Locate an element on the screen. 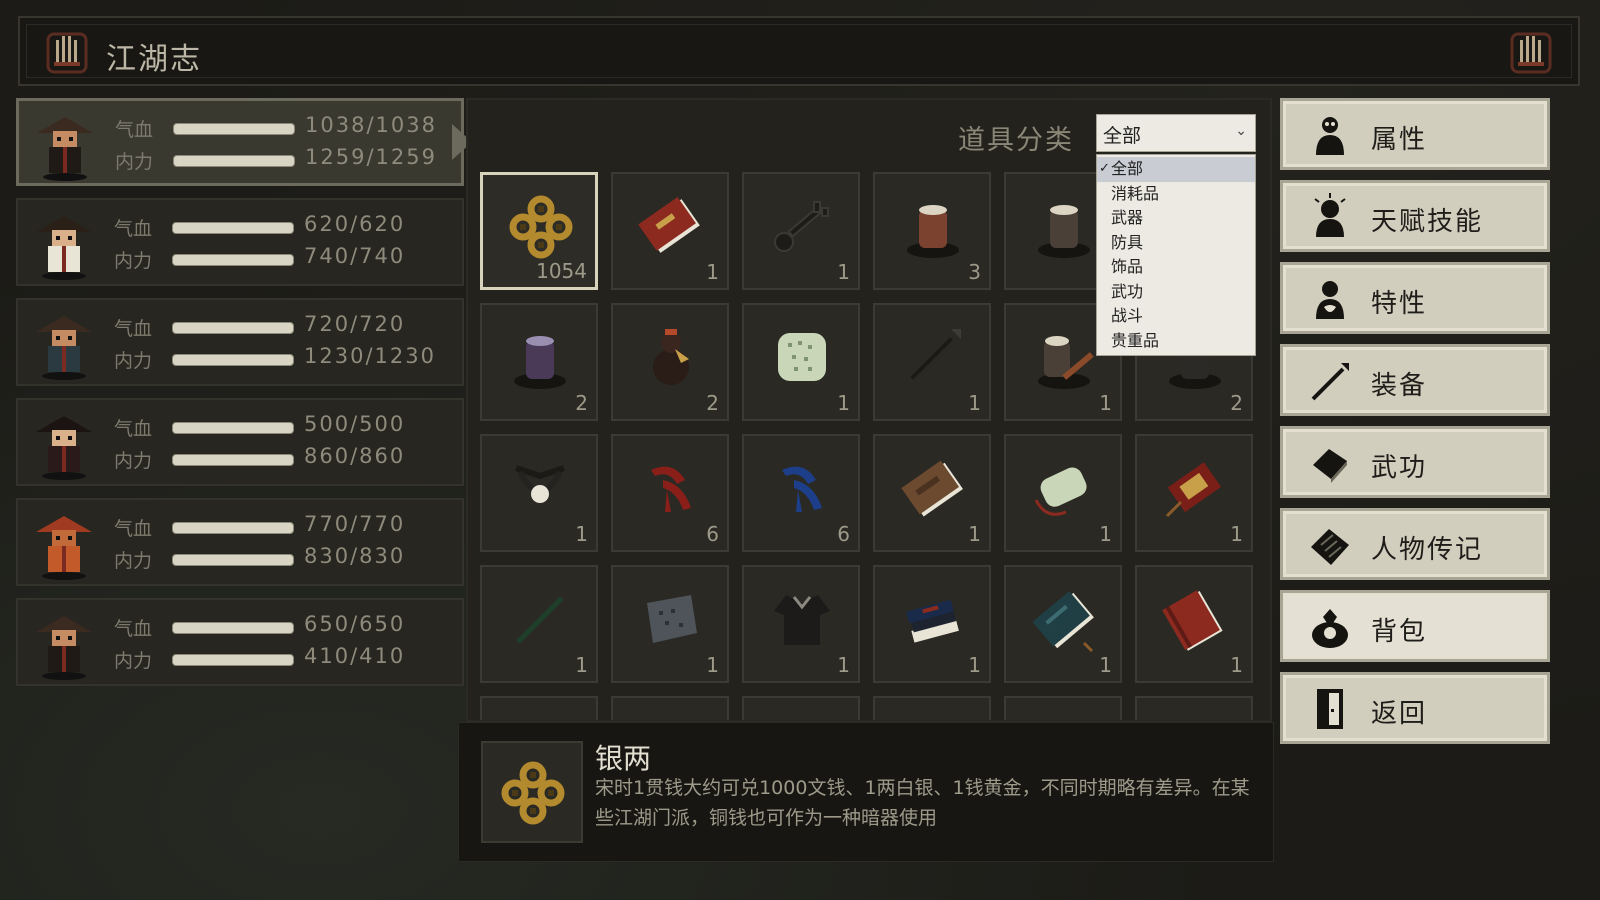  menu-button-1: 属性 is located at coordinates (1415, 134).